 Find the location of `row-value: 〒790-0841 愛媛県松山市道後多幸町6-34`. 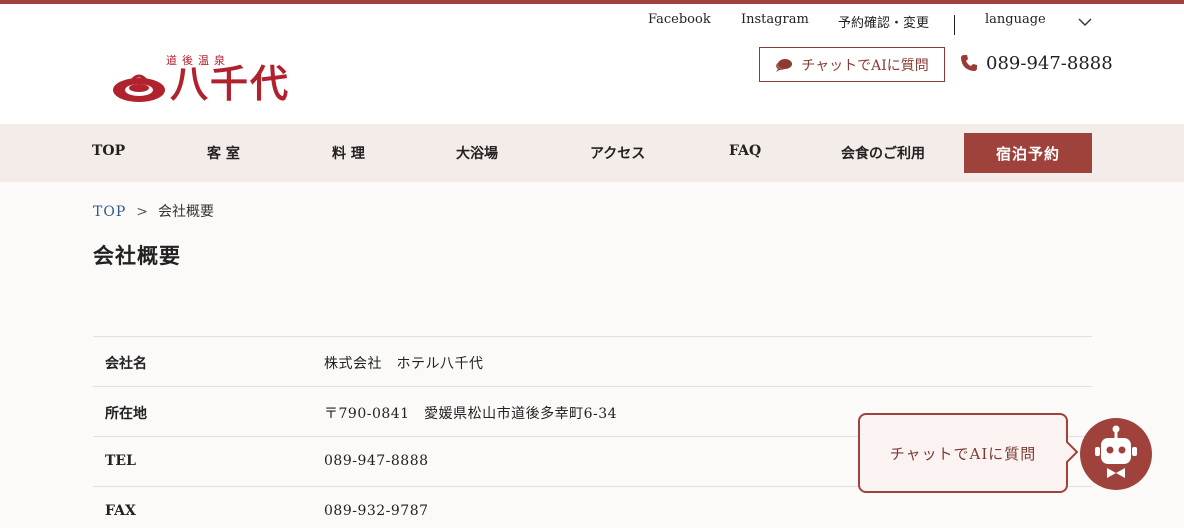

row-value: 〒790-0841 愛媛県松山市道後多幸町6-34 is located at coordinates (471, 414).